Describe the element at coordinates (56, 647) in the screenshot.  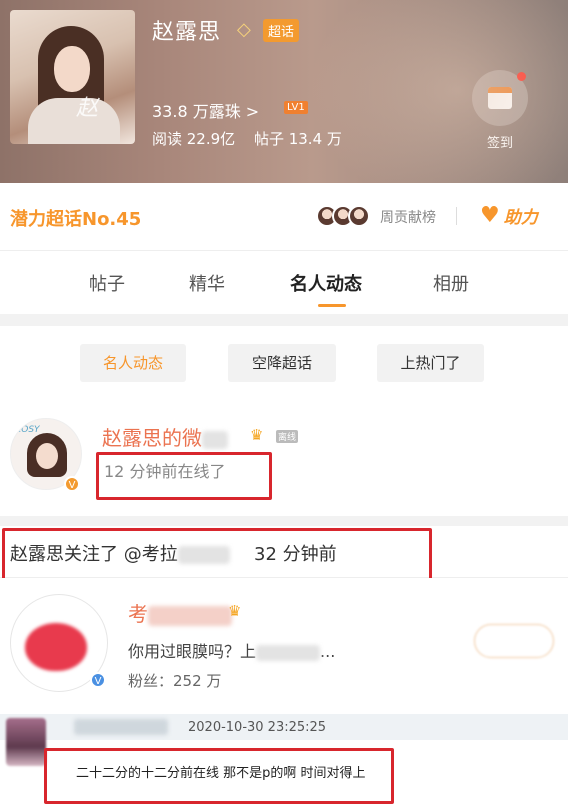
I see `avatar-heart` at that location.